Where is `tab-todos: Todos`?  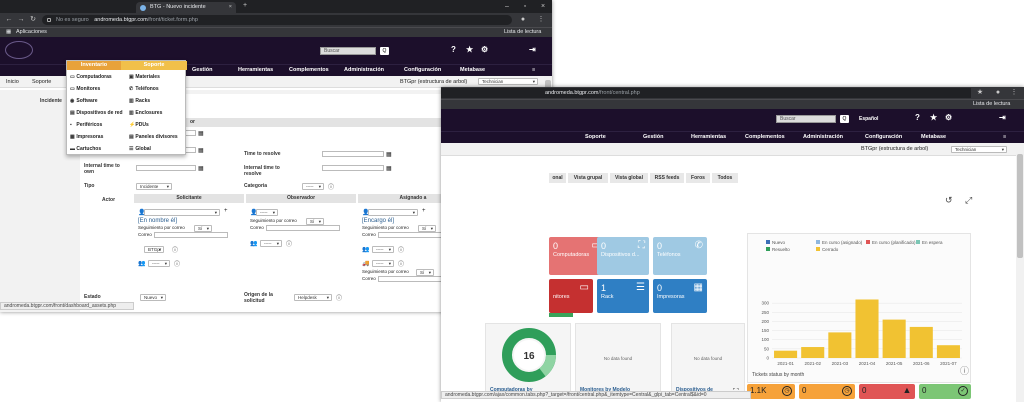
tab-todos: Todos is located at coordinates (725, 178).